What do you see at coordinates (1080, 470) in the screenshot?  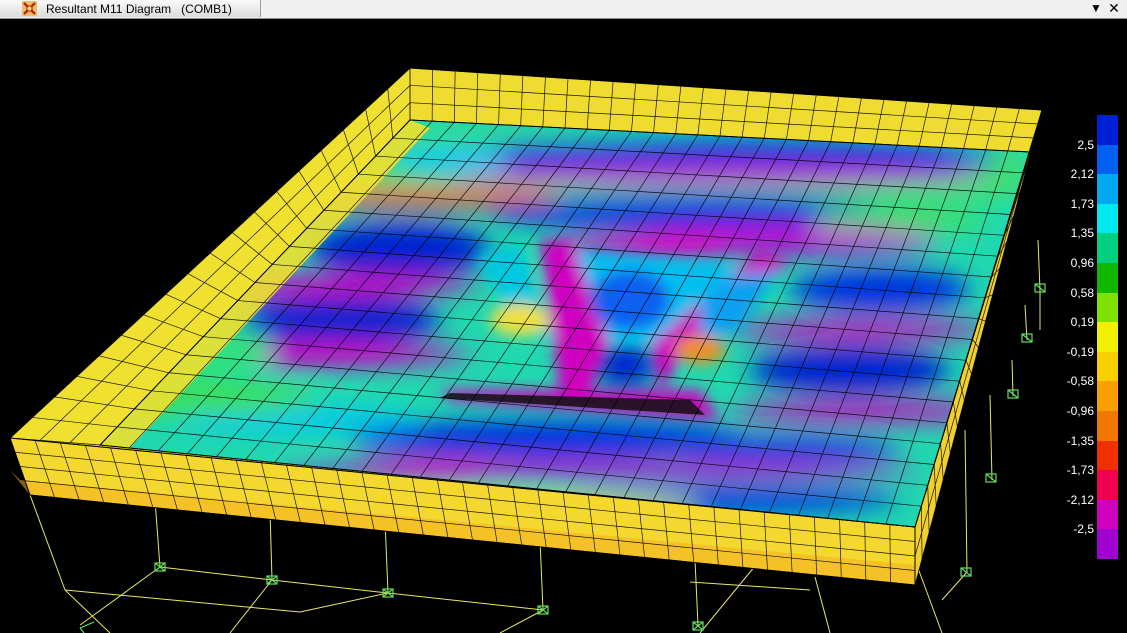 I see `legend-label: -1,73` at bounding box center [1080, 470].